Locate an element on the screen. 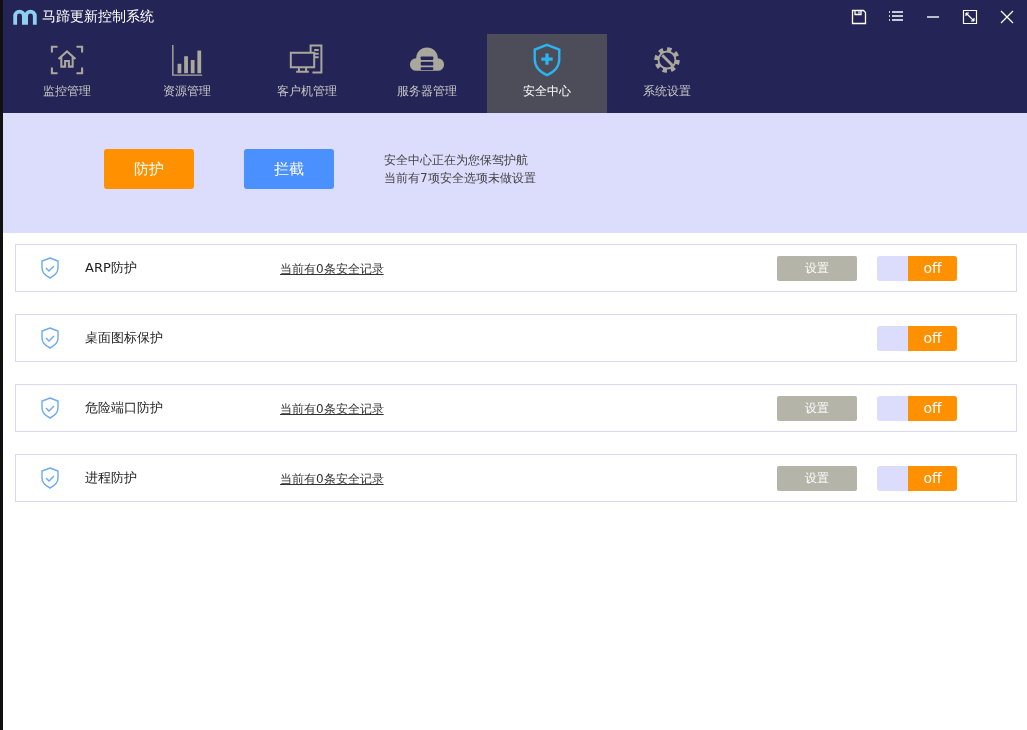 The height and width of the screenshot is (730, 1027). status-text: 当前有7项安全选项未做设置 is located at coordinates (460, 178).